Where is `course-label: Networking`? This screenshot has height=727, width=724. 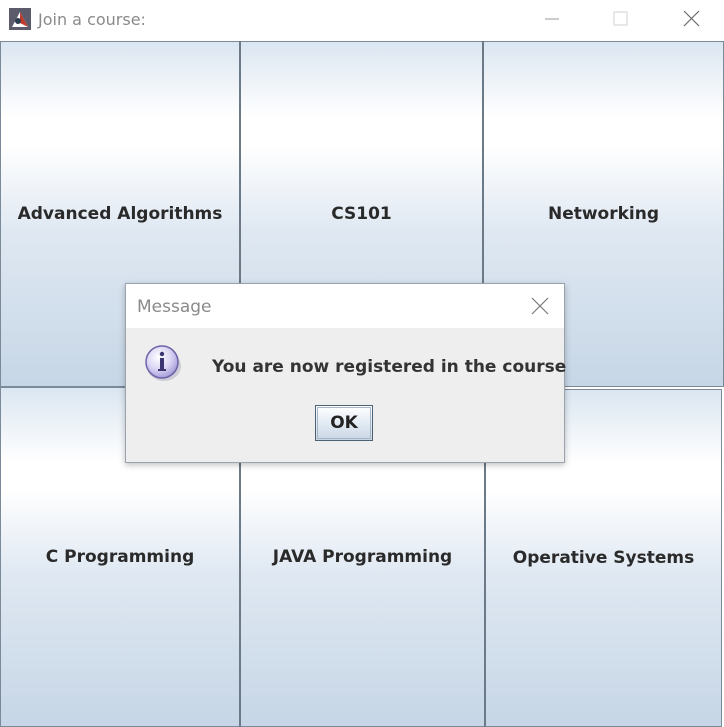
course-label: Networking is located at coordinates (603, 214).